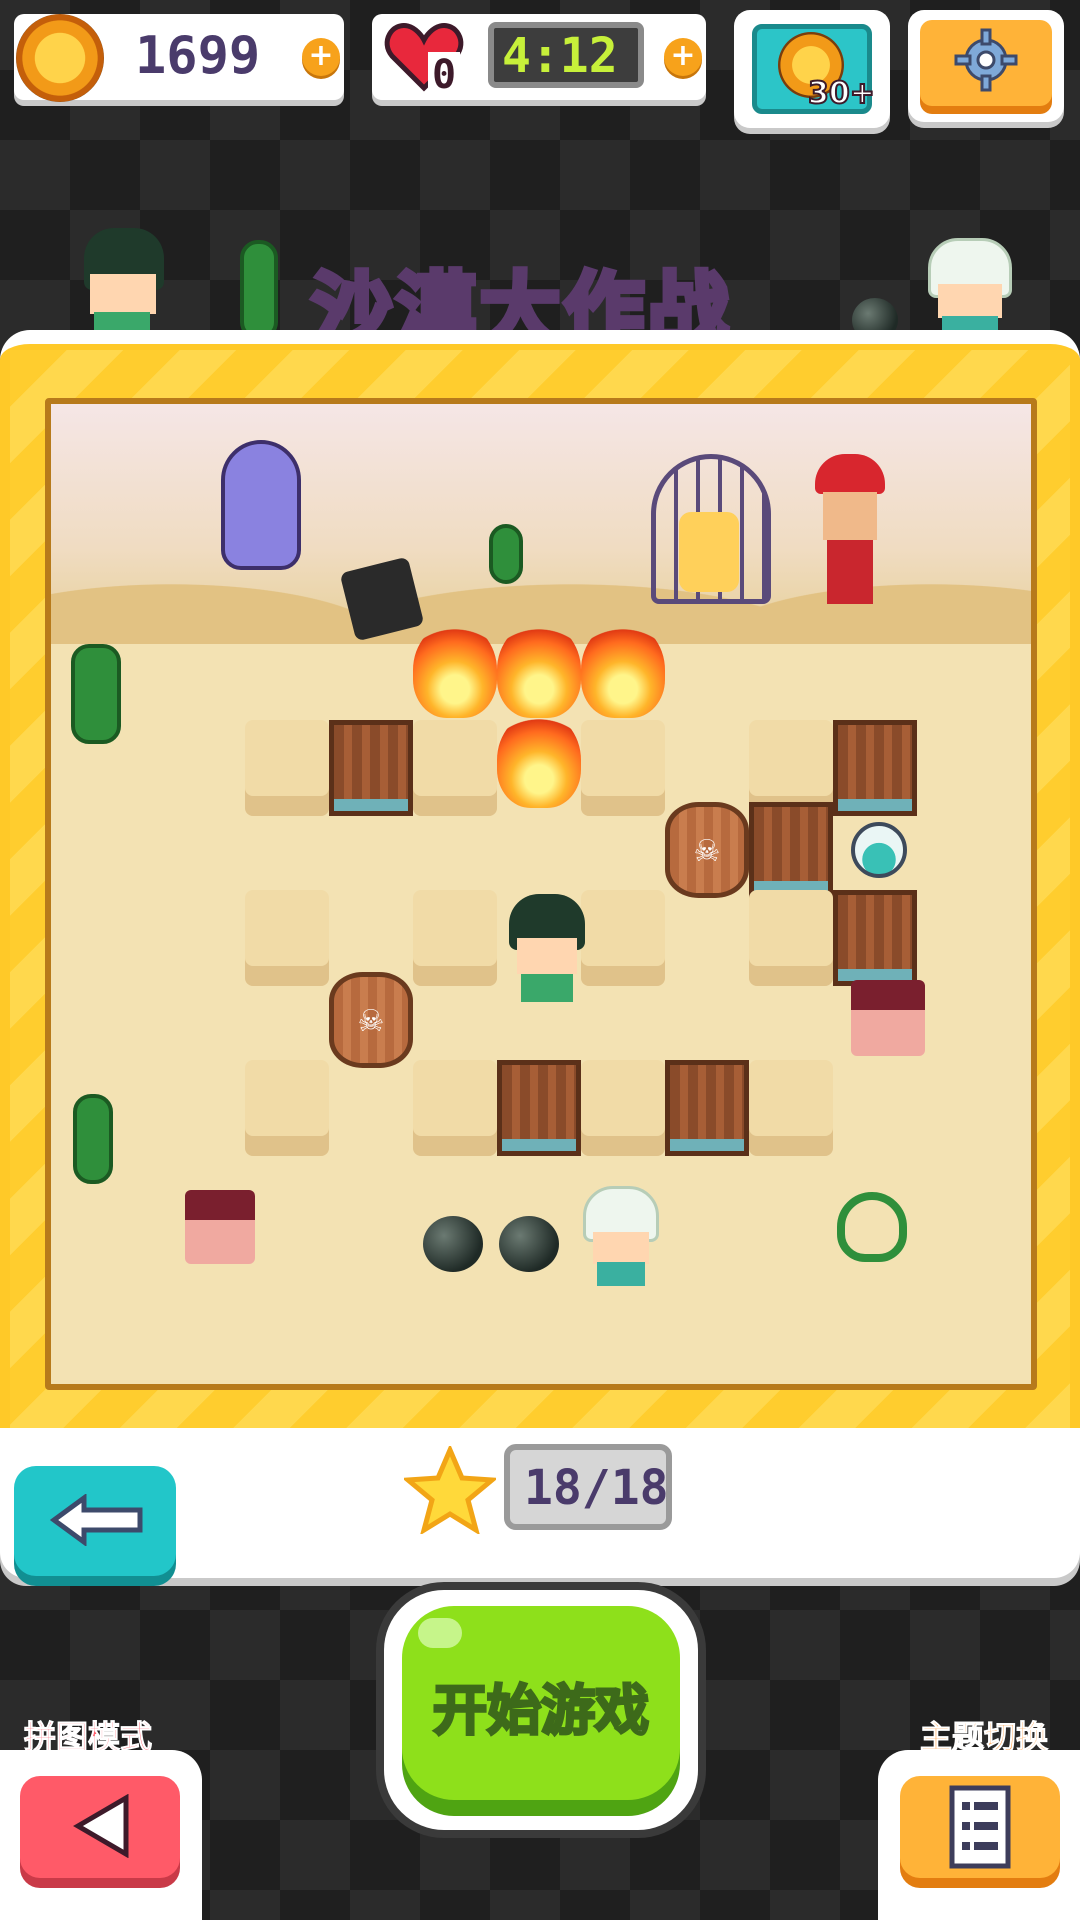  Describe the element at coordinates (841, 93) in the screenshot. I see `reward-badge: 30+` at that location.